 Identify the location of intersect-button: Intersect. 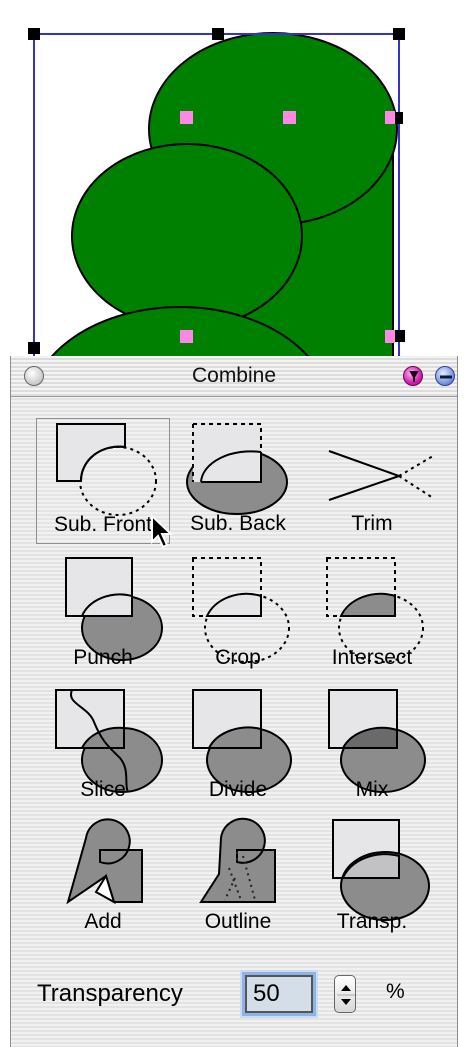
(372, 615).